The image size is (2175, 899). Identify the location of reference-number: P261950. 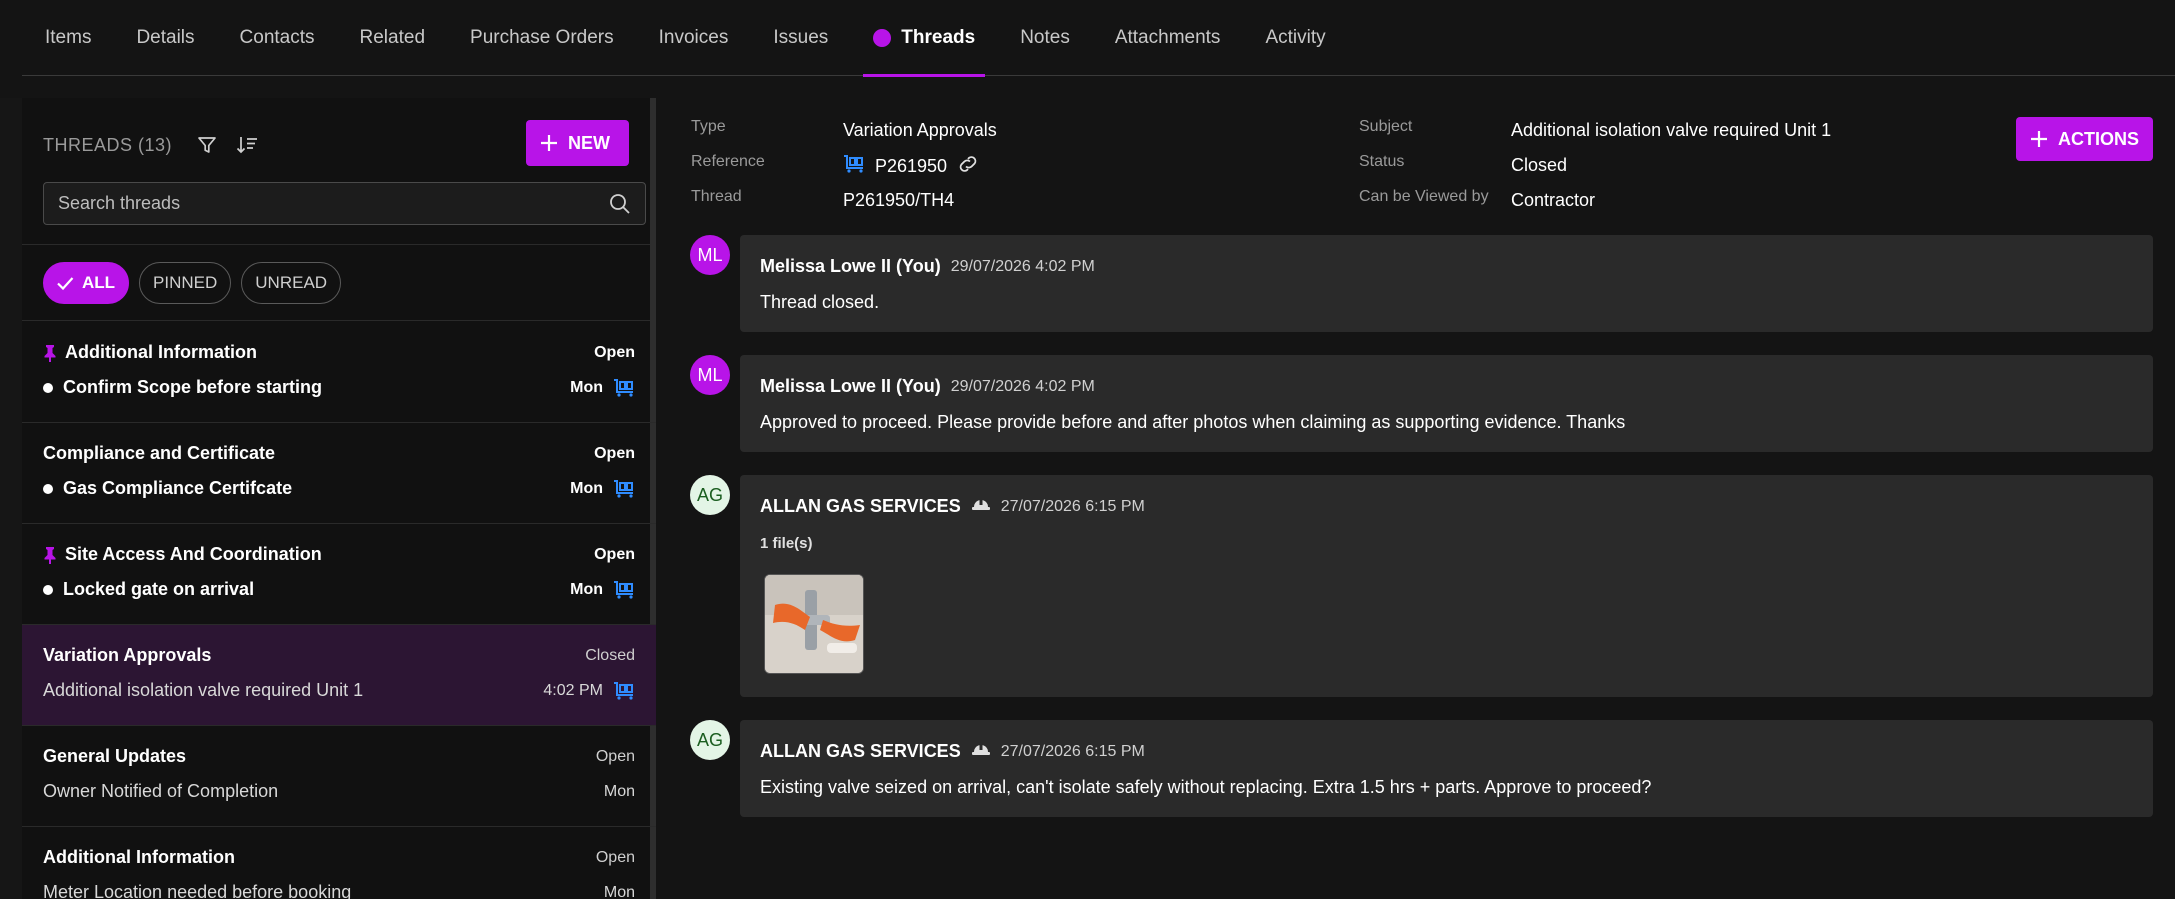
(911, 166).